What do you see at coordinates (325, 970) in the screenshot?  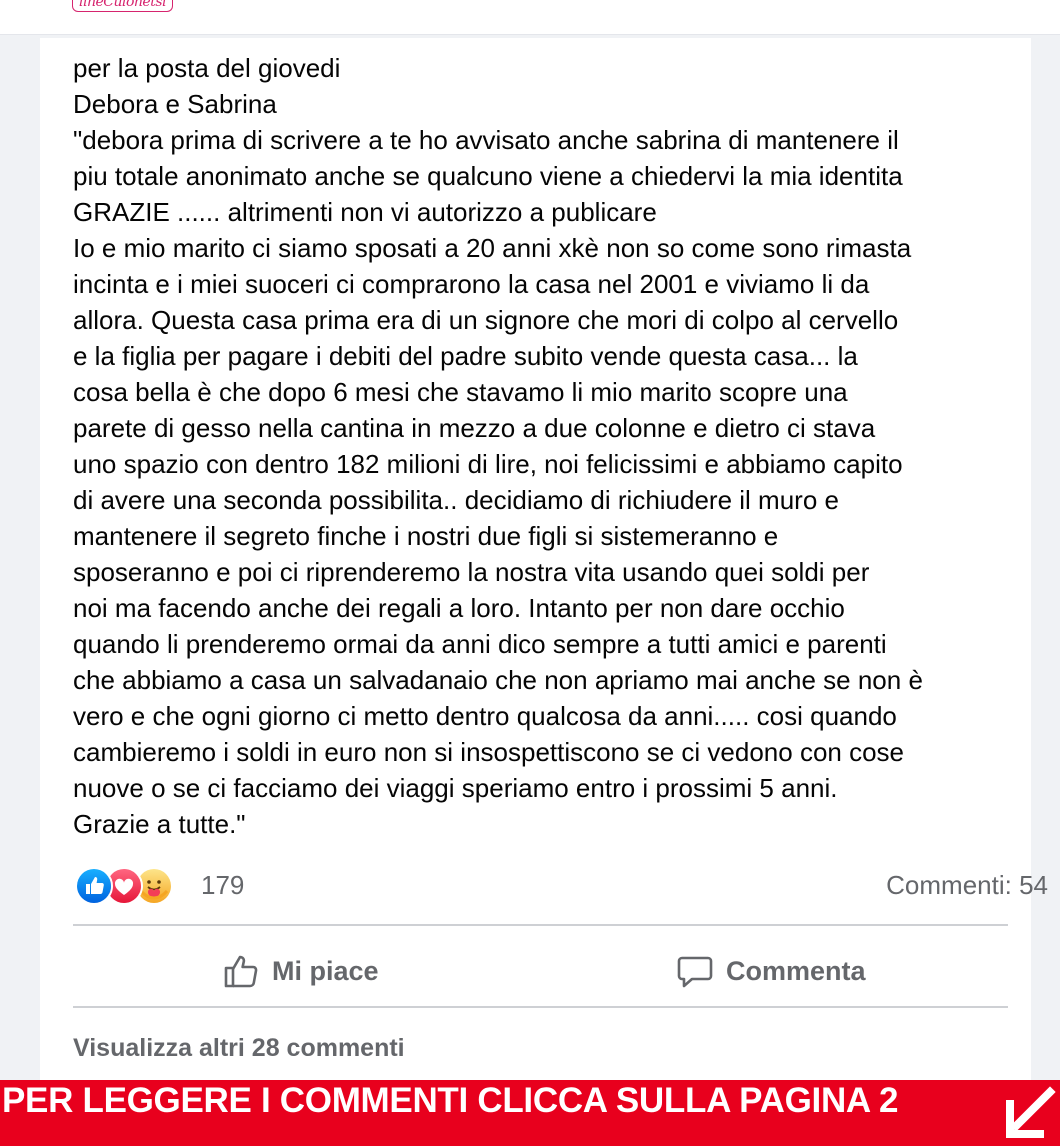 I see `like-button-label: Mi piace` at bounding box center [325, 970].